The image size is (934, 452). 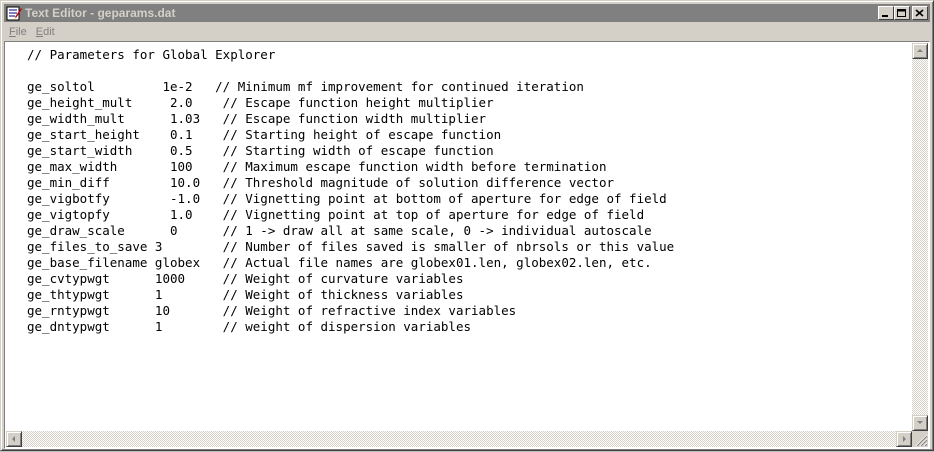 I want to click on resize-grip-icon, so click(x=921, y=440).